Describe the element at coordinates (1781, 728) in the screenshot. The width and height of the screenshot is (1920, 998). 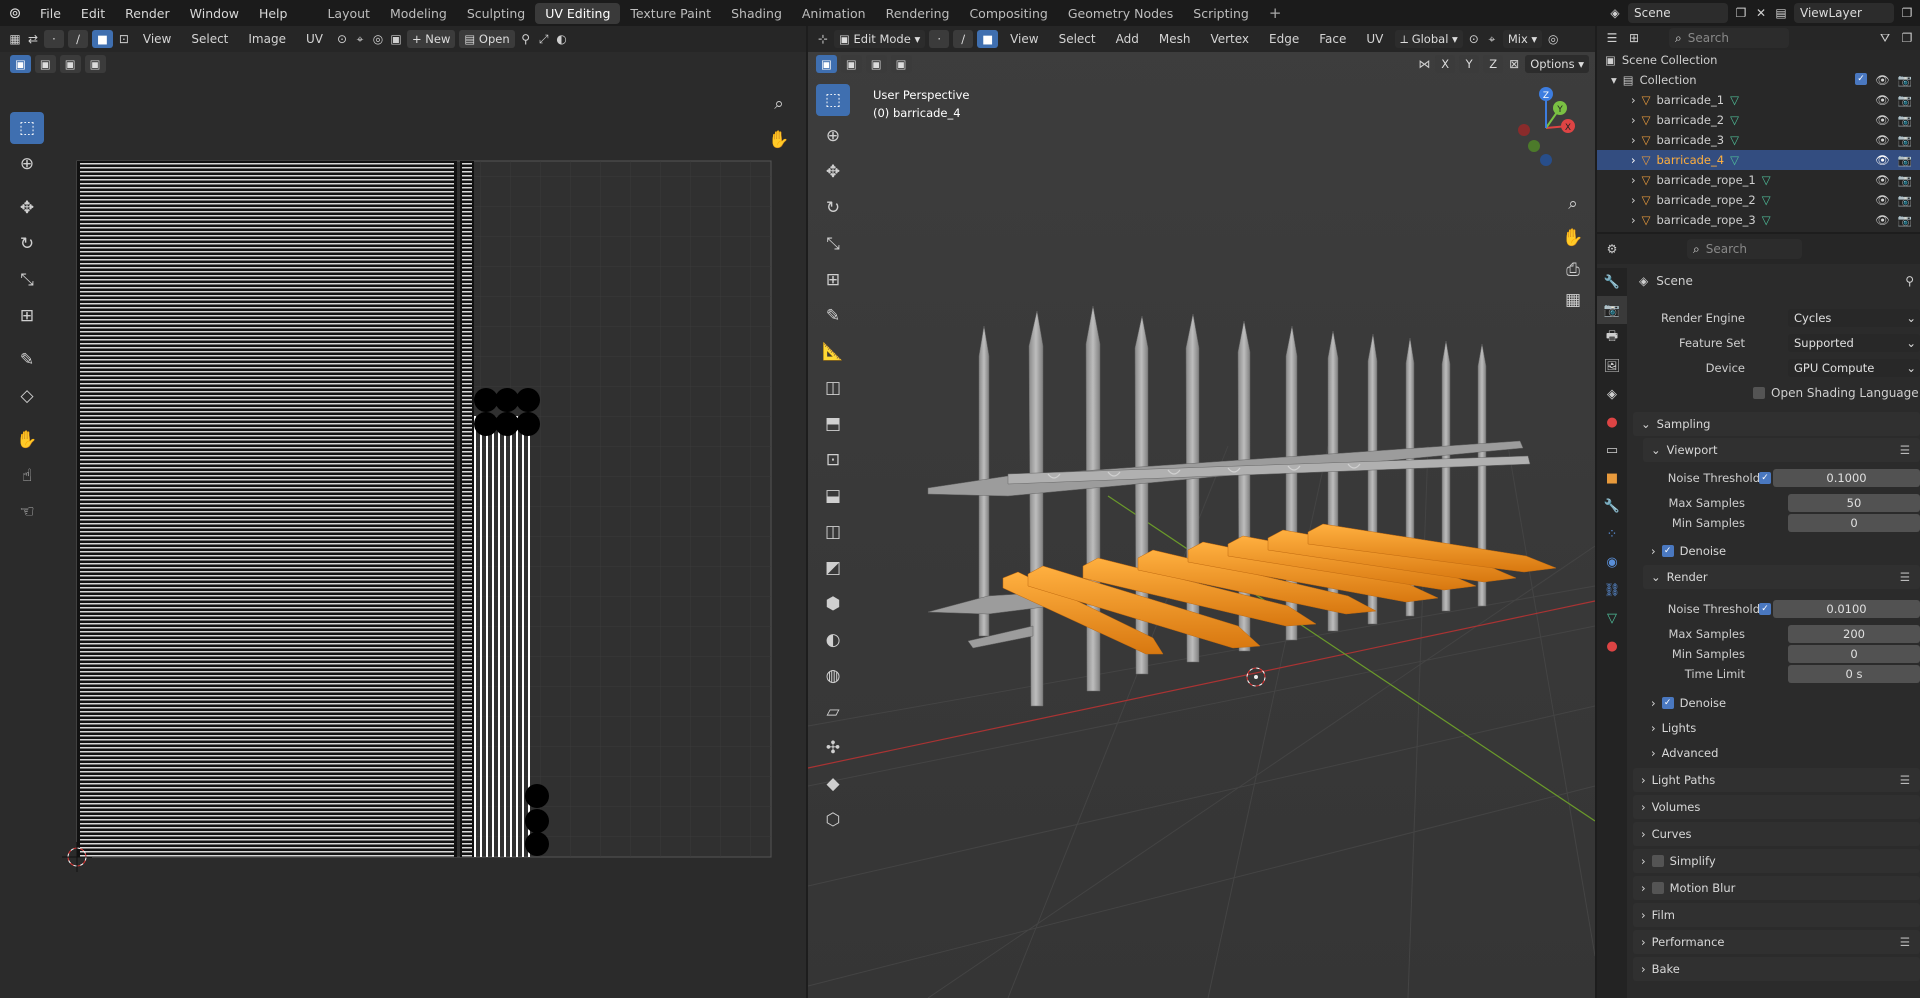
I see `lights-subpanel: › Lights` at that location.